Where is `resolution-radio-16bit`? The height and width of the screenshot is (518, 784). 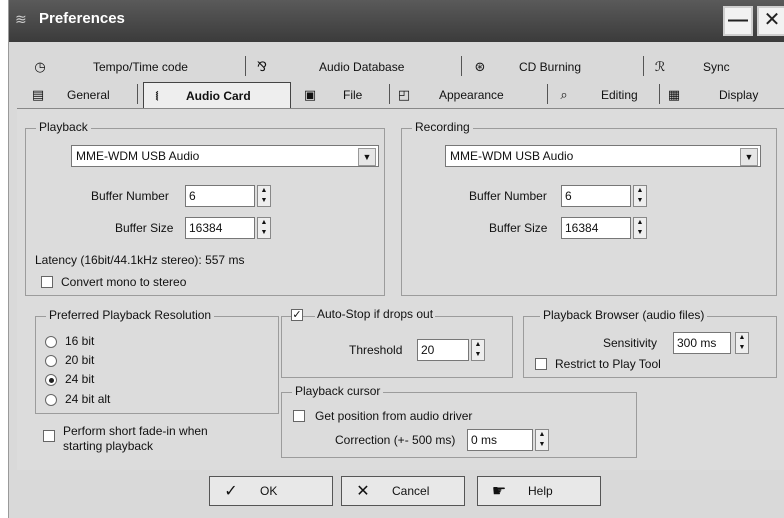 resolution-radio-16bit is located at coordinates (51, 342).